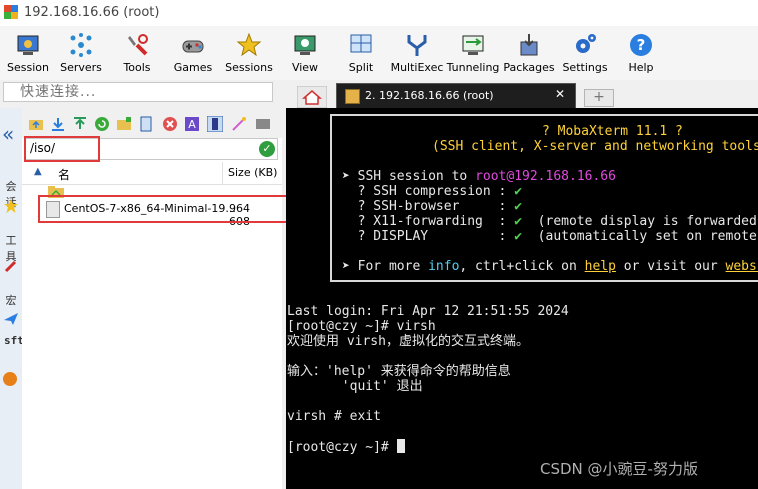 The height and width of the screenshot is (489, 758). What do you see at coordinates (102, 124) in the screenshot?
I see `refresh-icon` at bounding box center [102, 124].